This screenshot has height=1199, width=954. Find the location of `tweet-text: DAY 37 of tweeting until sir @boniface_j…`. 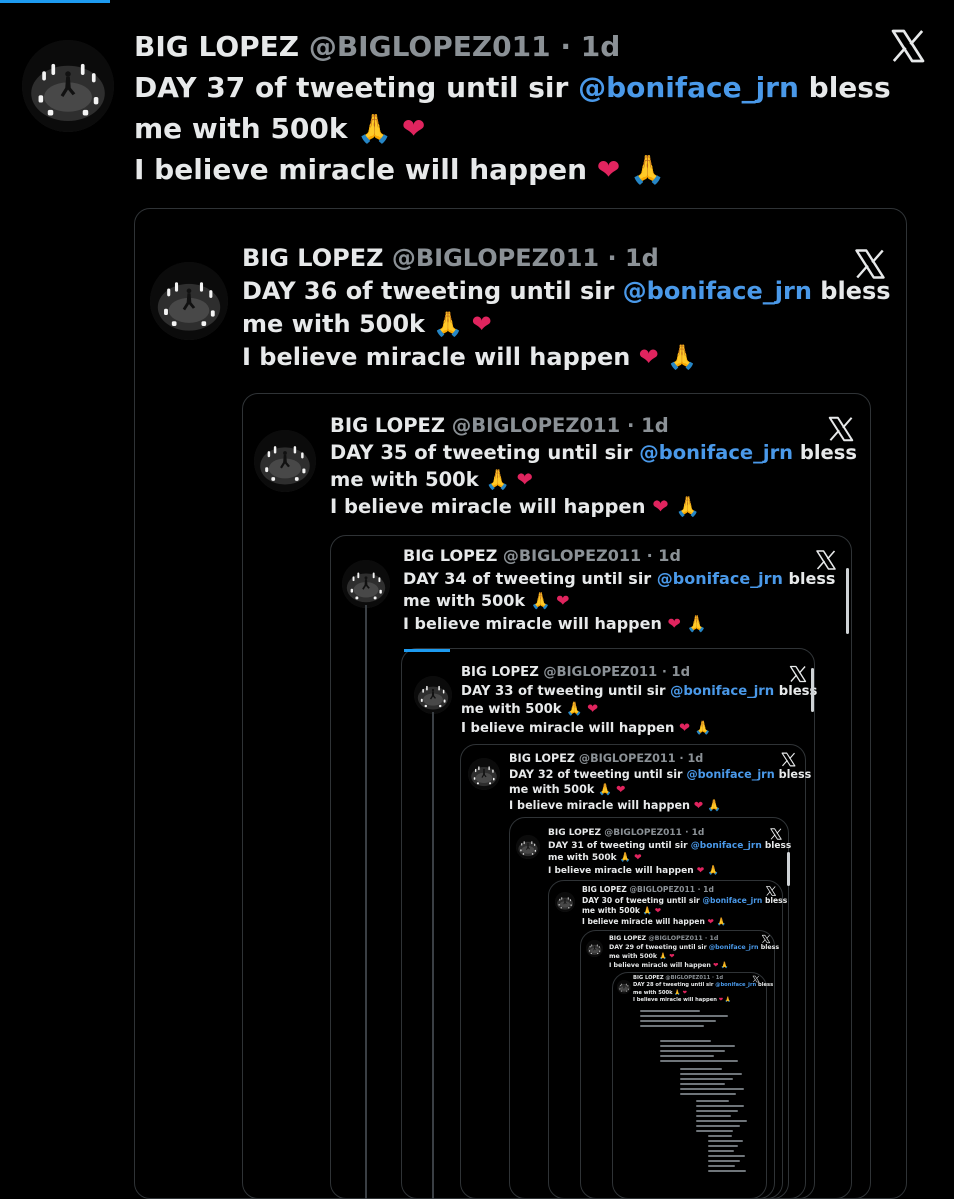

tweet-text: DAY 37 of tweeting until sir @boniface_j… is located at coordinates (512, 128).